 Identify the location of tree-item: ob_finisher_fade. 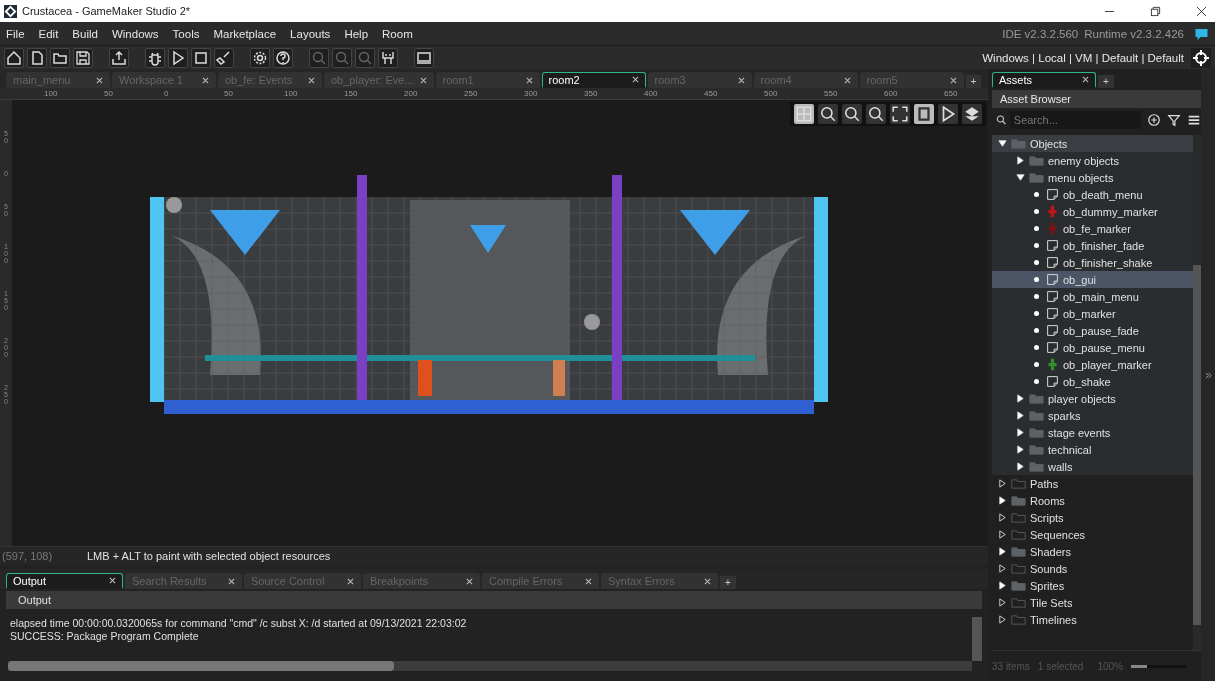
(1092, 245).